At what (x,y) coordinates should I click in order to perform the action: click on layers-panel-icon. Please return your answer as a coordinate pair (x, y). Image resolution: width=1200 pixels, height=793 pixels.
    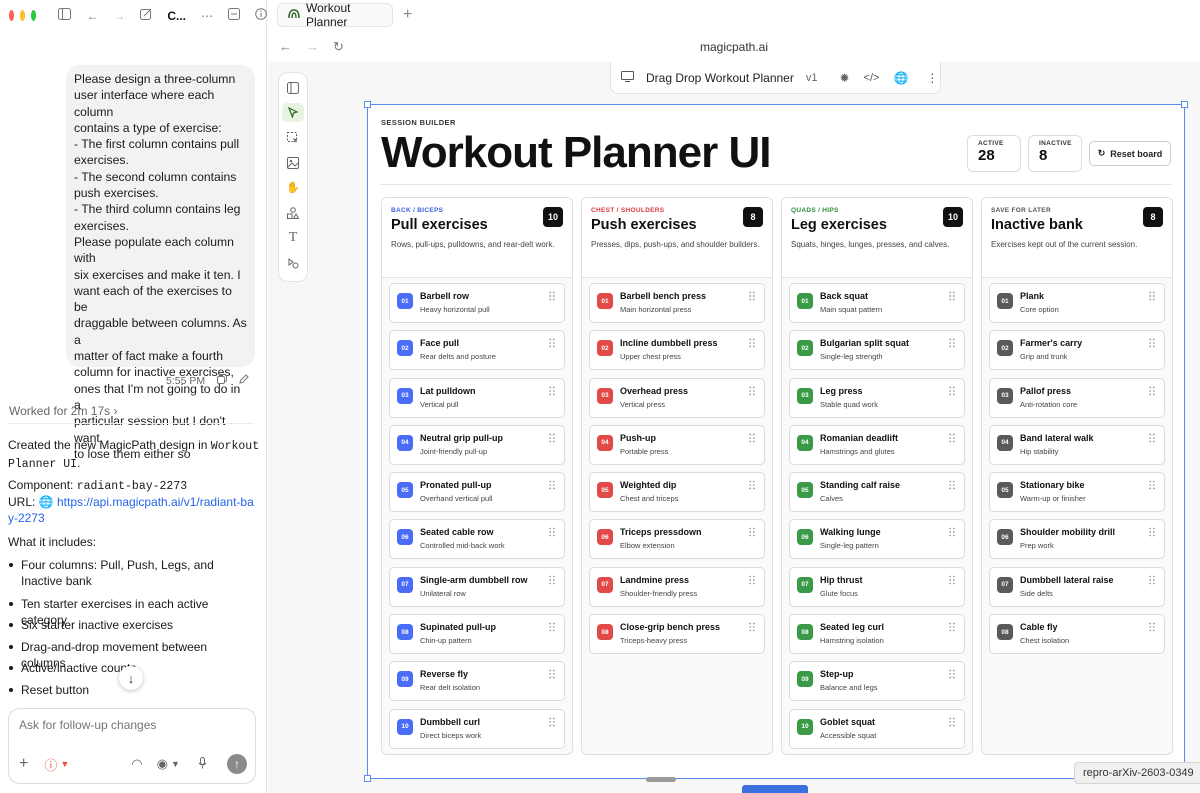
    Looking at the image, I should click on (293, 87).